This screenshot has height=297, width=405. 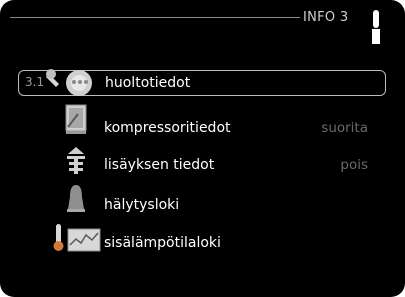 What do you see at coordinates (155, 17) in the screenshot?
I see `header-divider` at bounding box center [155, 17].